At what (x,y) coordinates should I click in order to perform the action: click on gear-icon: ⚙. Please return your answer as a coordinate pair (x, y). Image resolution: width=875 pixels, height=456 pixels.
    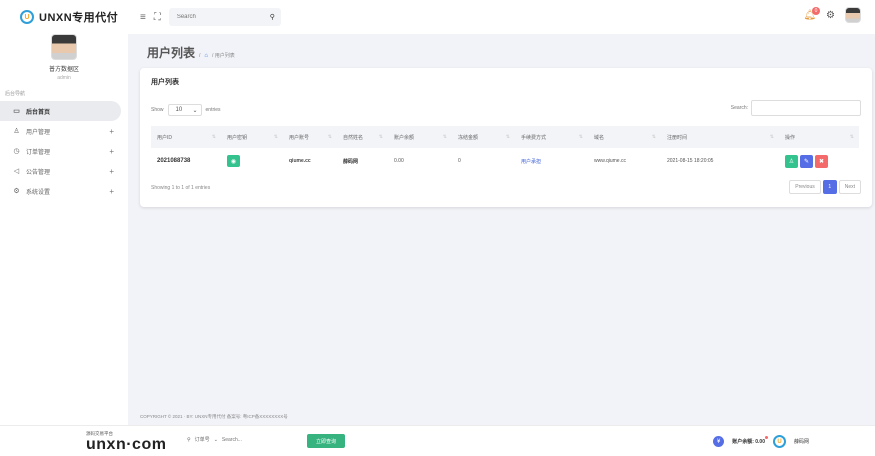
    Looking at the image, I should click on (16, 191).